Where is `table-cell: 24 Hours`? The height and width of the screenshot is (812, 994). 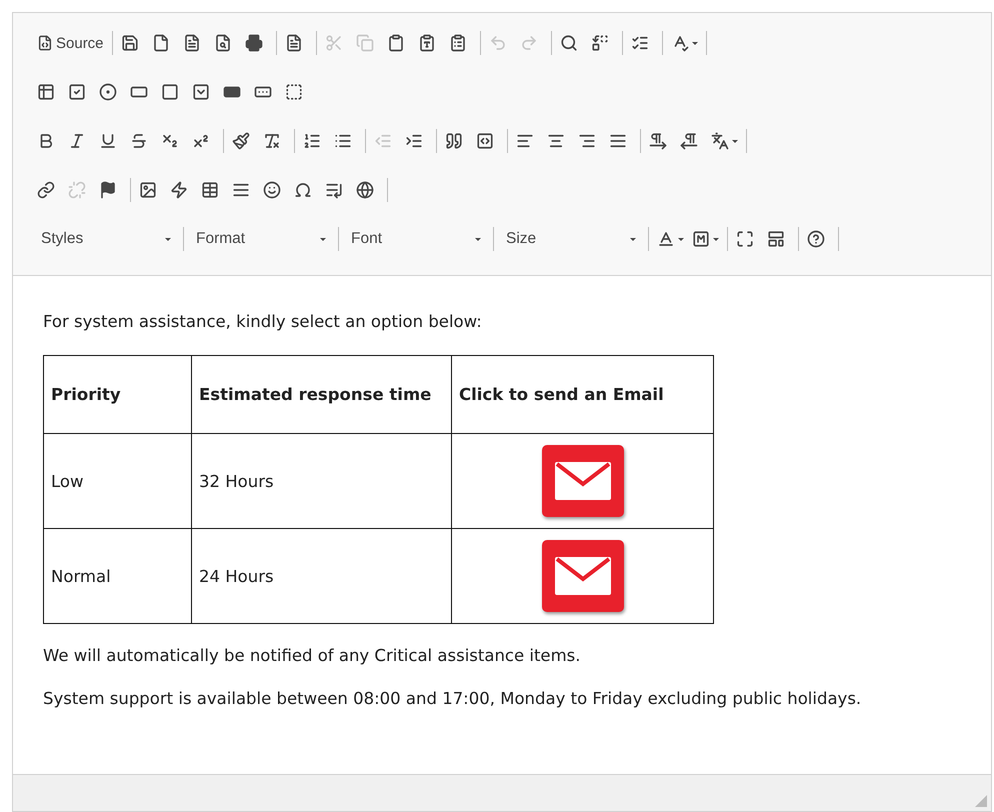
table-cell: 24 Hours is located at coordinates (322, 576).